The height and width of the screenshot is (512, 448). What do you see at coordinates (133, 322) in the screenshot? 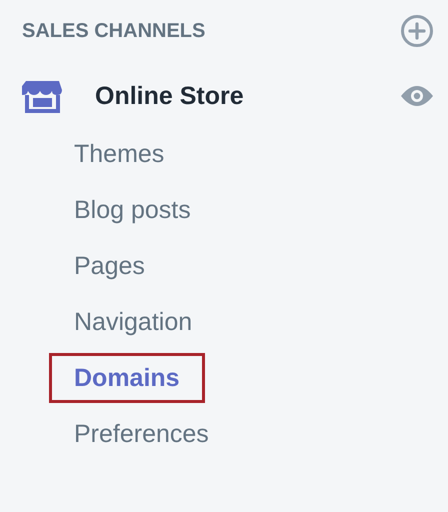
I see `nav-link: Navigation` at bounding box center [133, 322].